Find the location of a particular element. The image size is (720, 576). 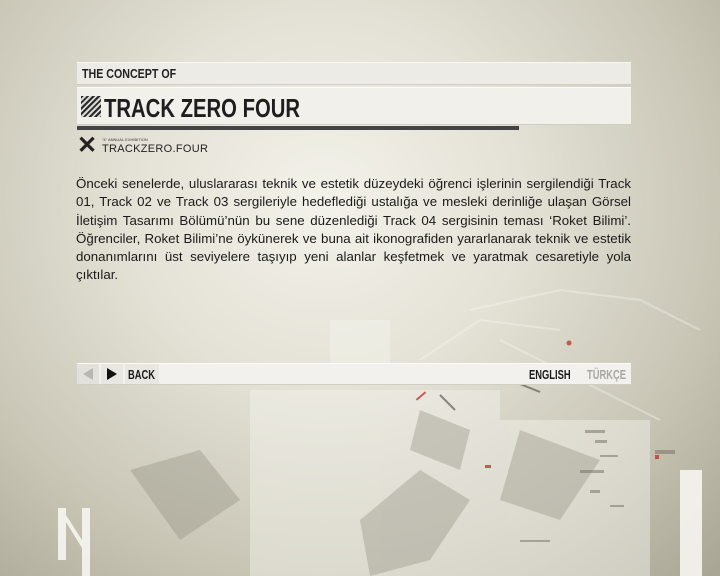

concept-label: THE CONCEPT OF is located at coordinates (129, 73).